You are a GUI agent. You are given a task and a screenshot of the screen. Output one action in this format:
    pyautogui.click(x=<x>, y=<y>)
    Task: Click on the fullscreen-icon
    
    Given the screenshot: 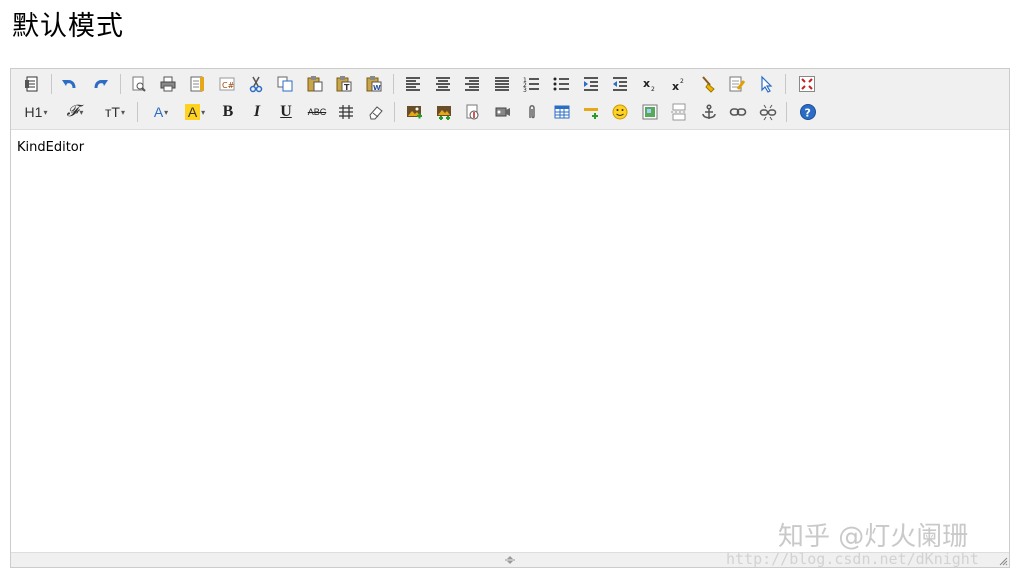 What is the action you would take?
    pyautogui.click(x=807, y=84)
    